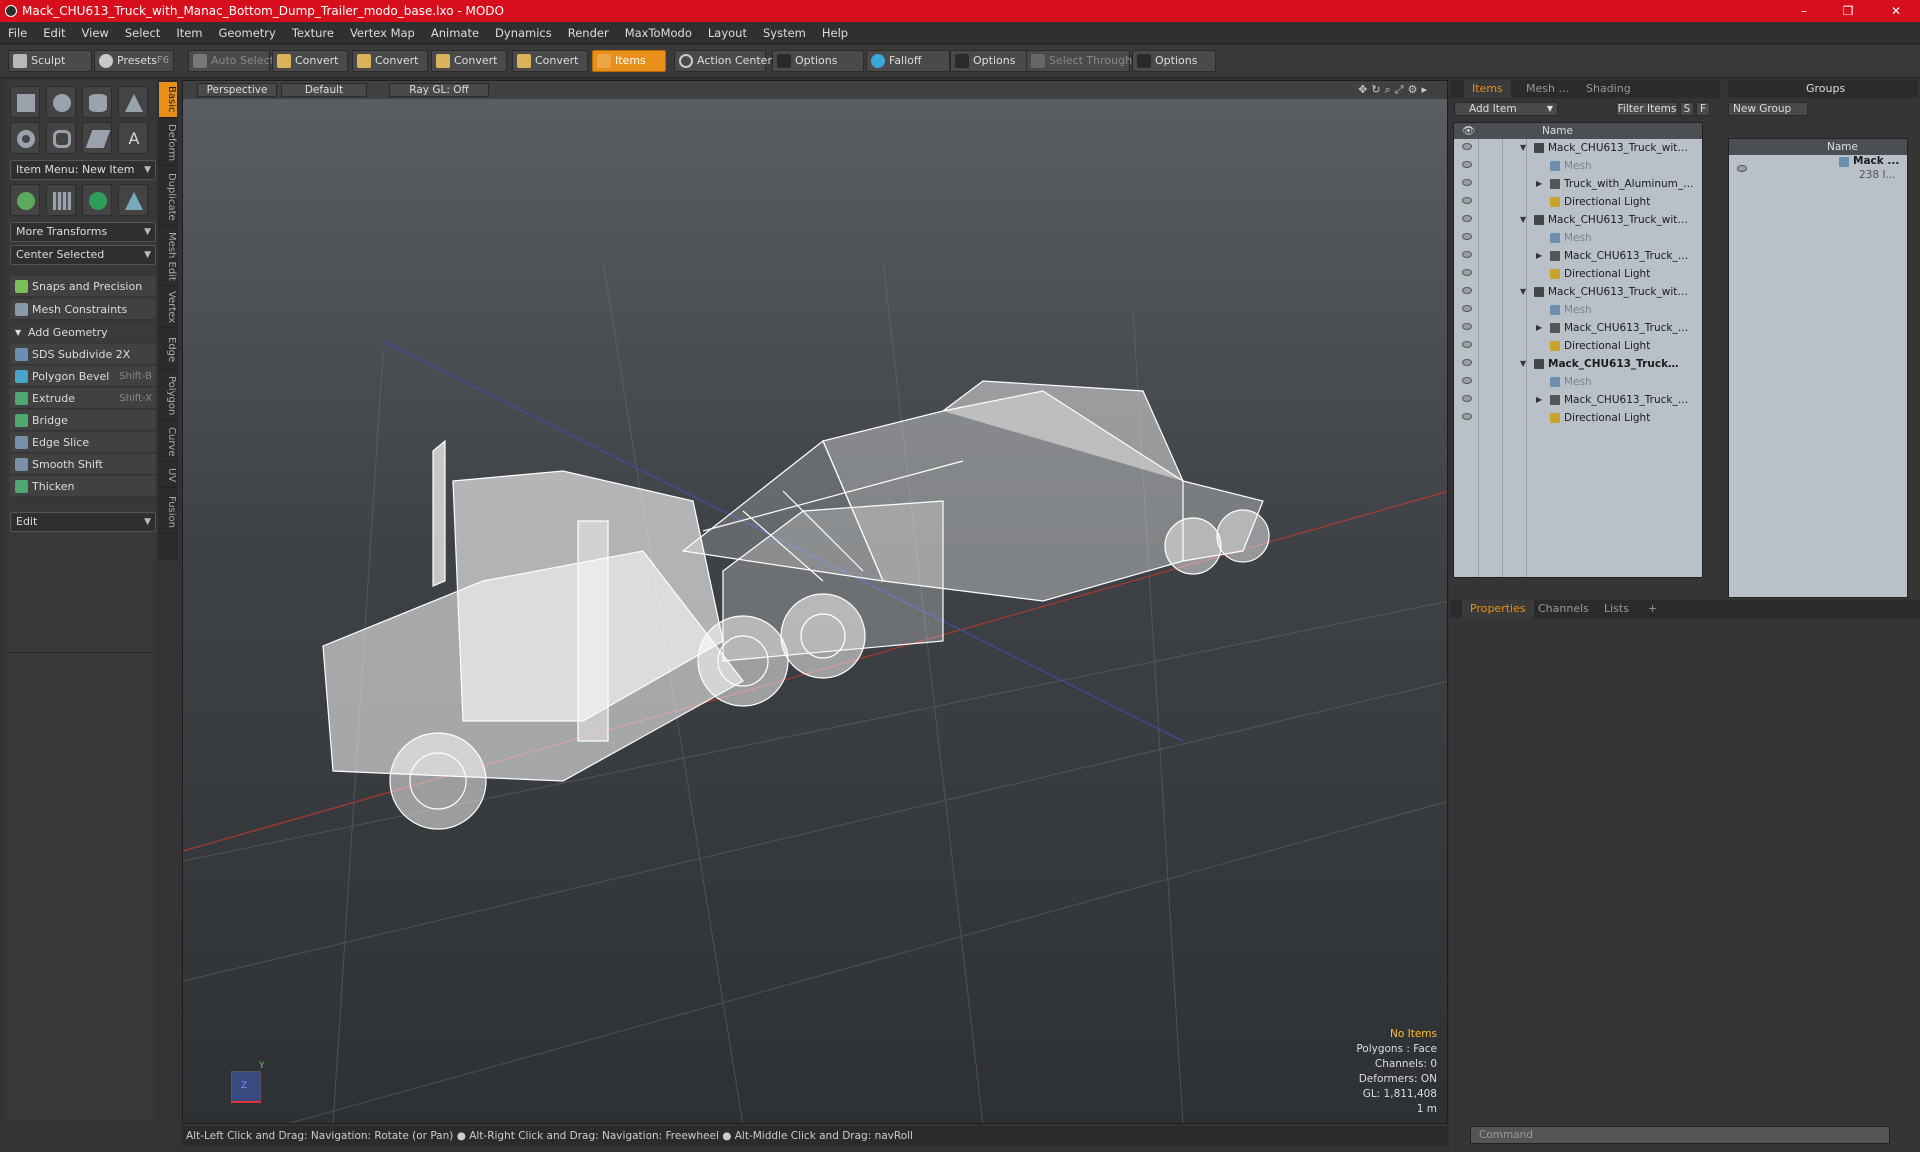  I want to click on polygon-bevel-button: Polygon Bevel Shift-B, so click(83, 376).